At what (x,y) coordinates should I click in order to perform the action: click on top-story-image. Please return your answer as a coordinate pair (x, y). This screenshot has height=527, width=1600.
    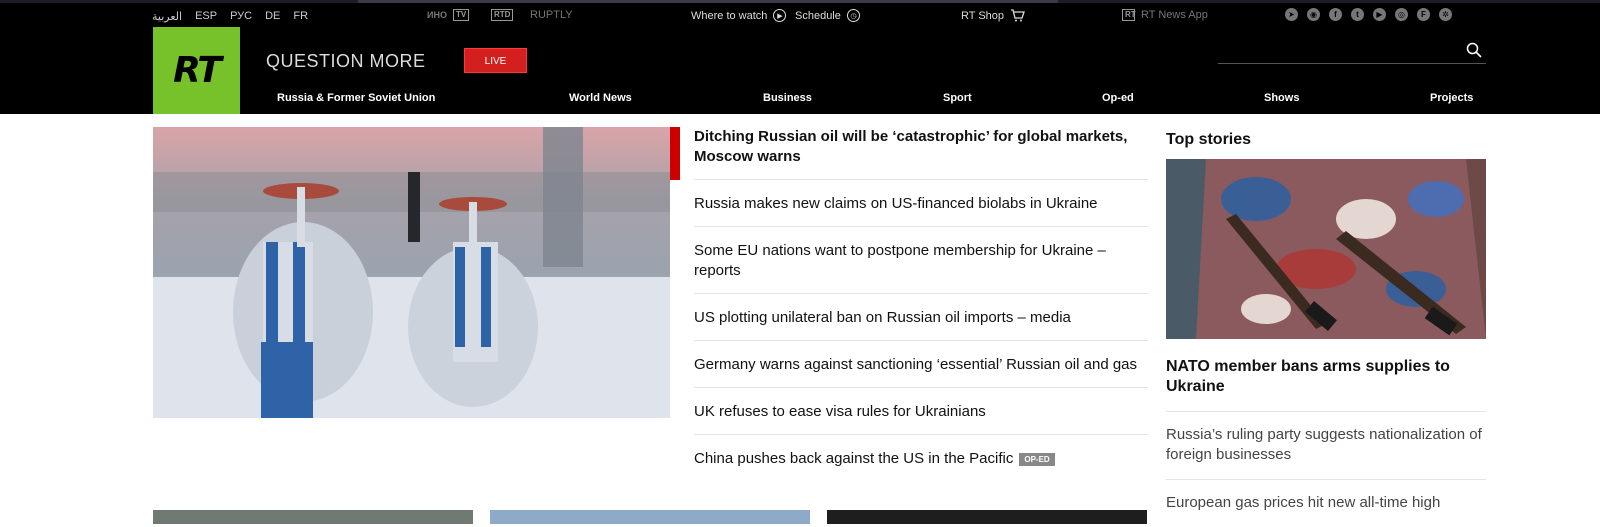
    Looking at the image, I should click on (1326, 249).